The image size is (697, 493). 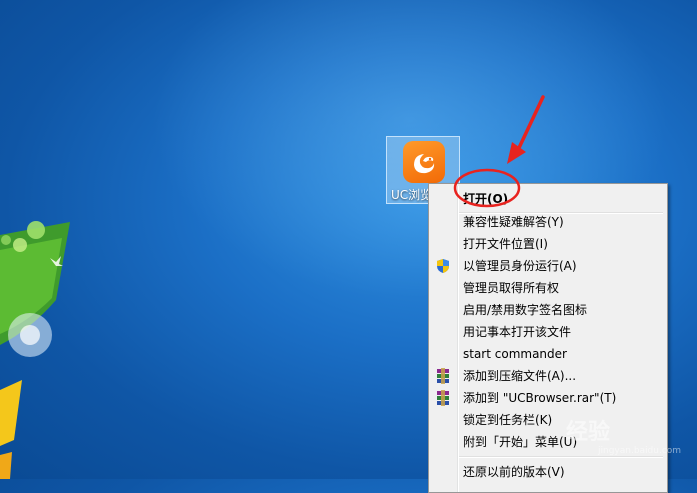 I want to click on uac-shield-icon, so click(x=443, y=266).